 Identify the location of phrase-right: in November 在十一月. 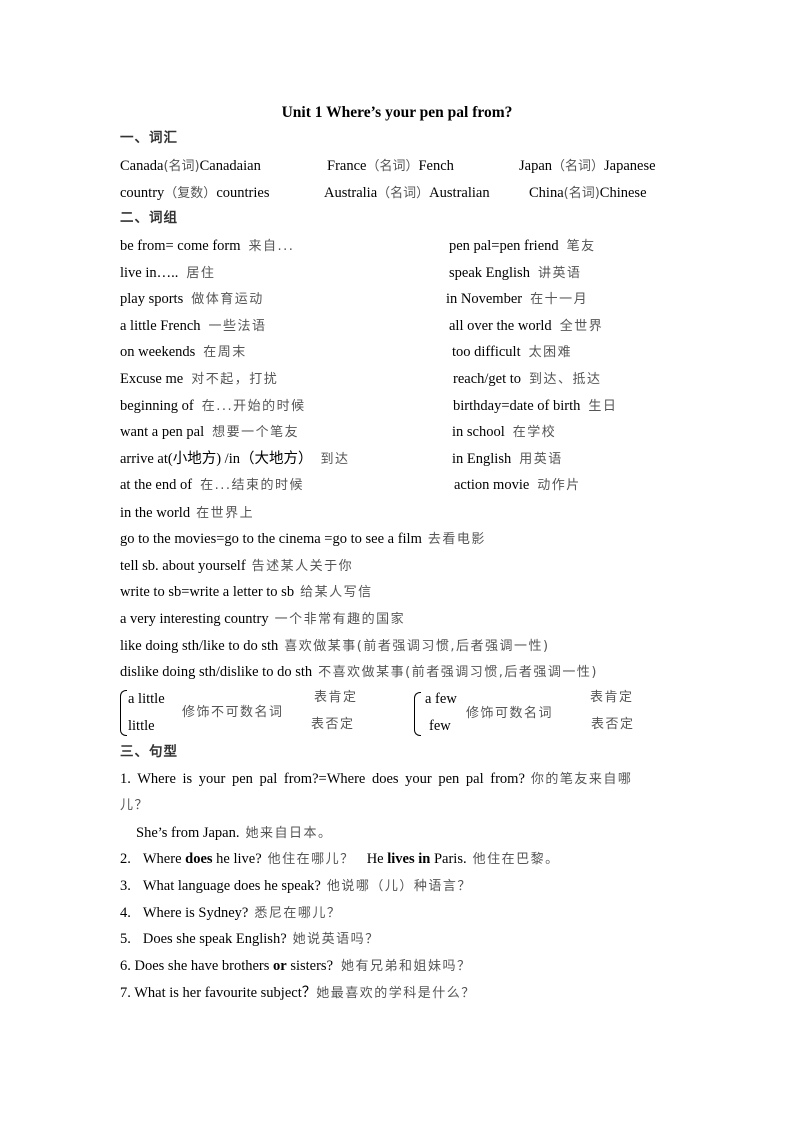
(517, 299).